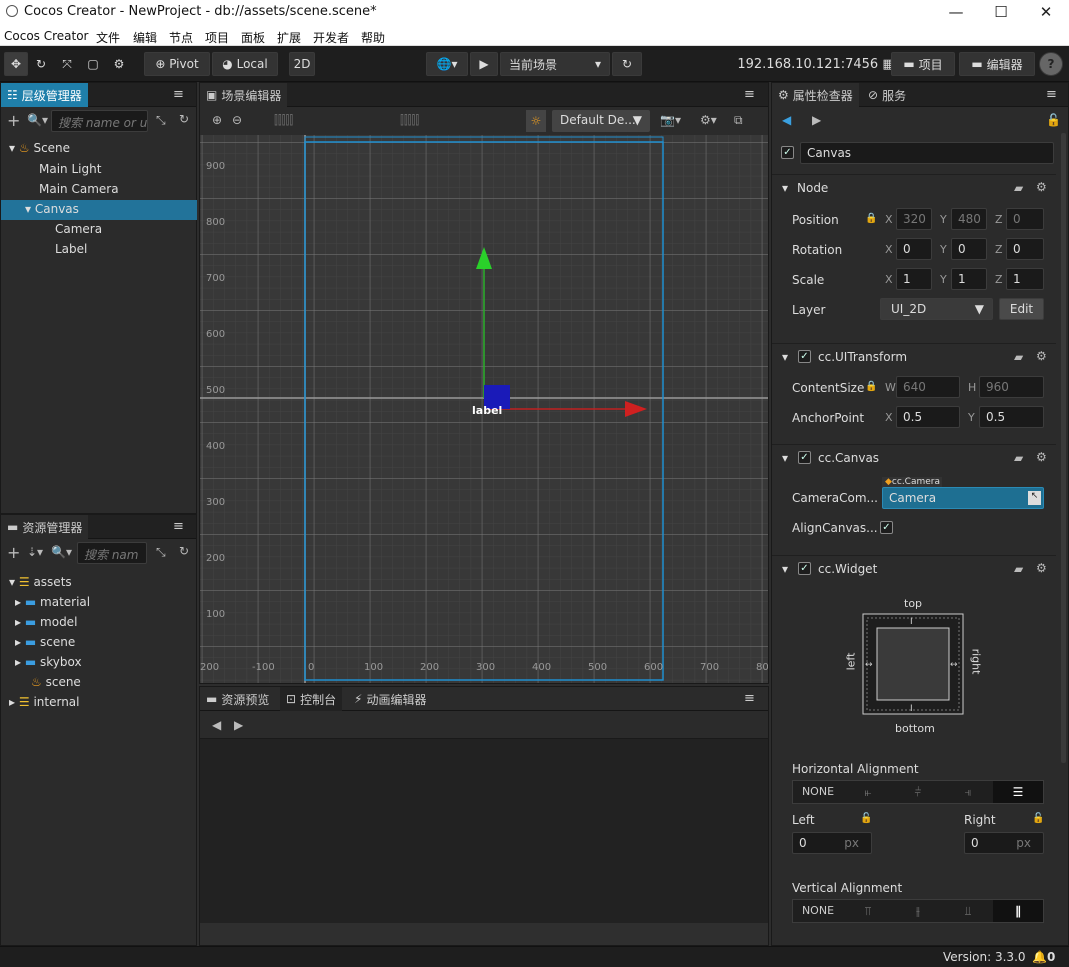 The height and width of the screenshot is (967, 1069). What do you see at coordinates (804, 568) in the screenshot?
I see `widget-enabled-checkbox: ✓` at bounding box center [804, 568].